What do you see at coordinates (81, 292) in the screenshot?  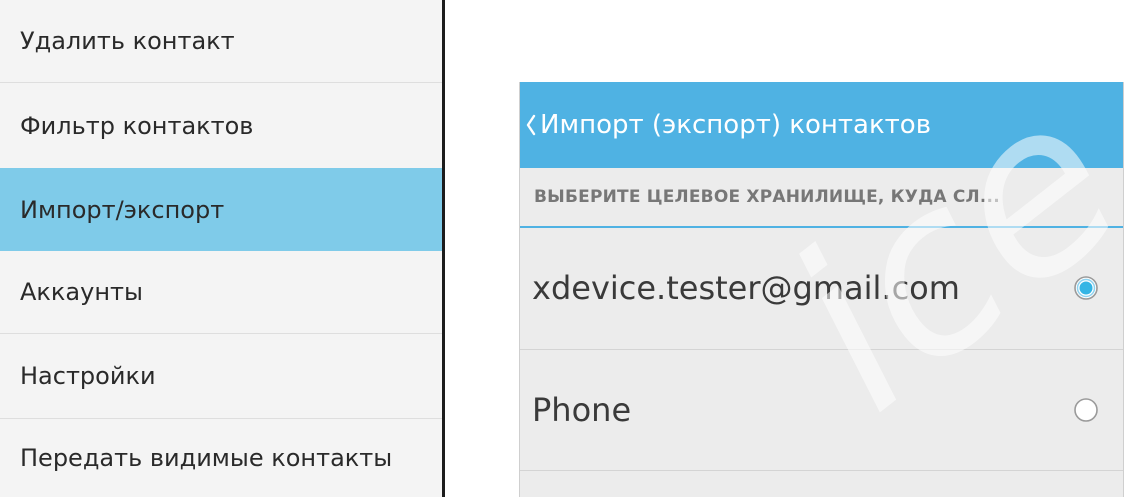 I see `menu-item-label: Аккаунты` at bounding box center [81, 292].